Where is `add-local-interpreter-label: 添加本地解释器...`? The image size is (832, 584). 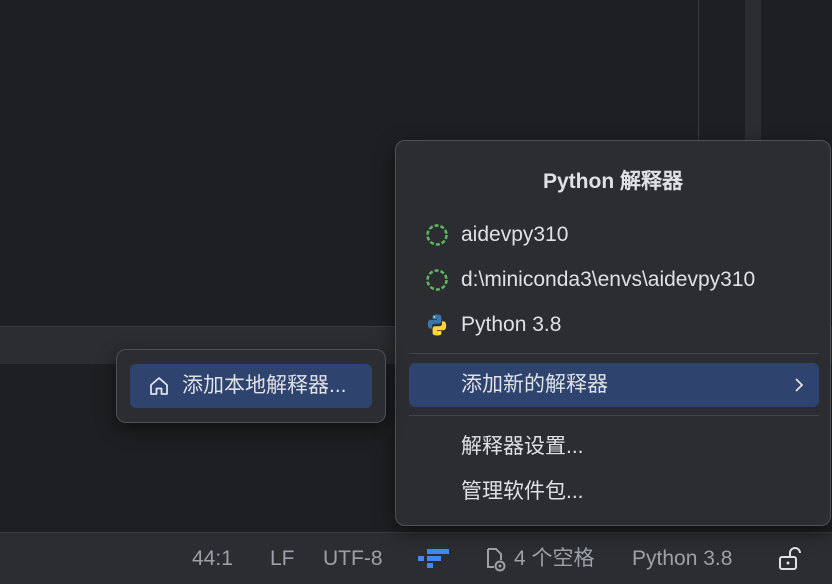
add-local-interpreter-label: 添加本地解释器... is located at coordinates (264, 385).